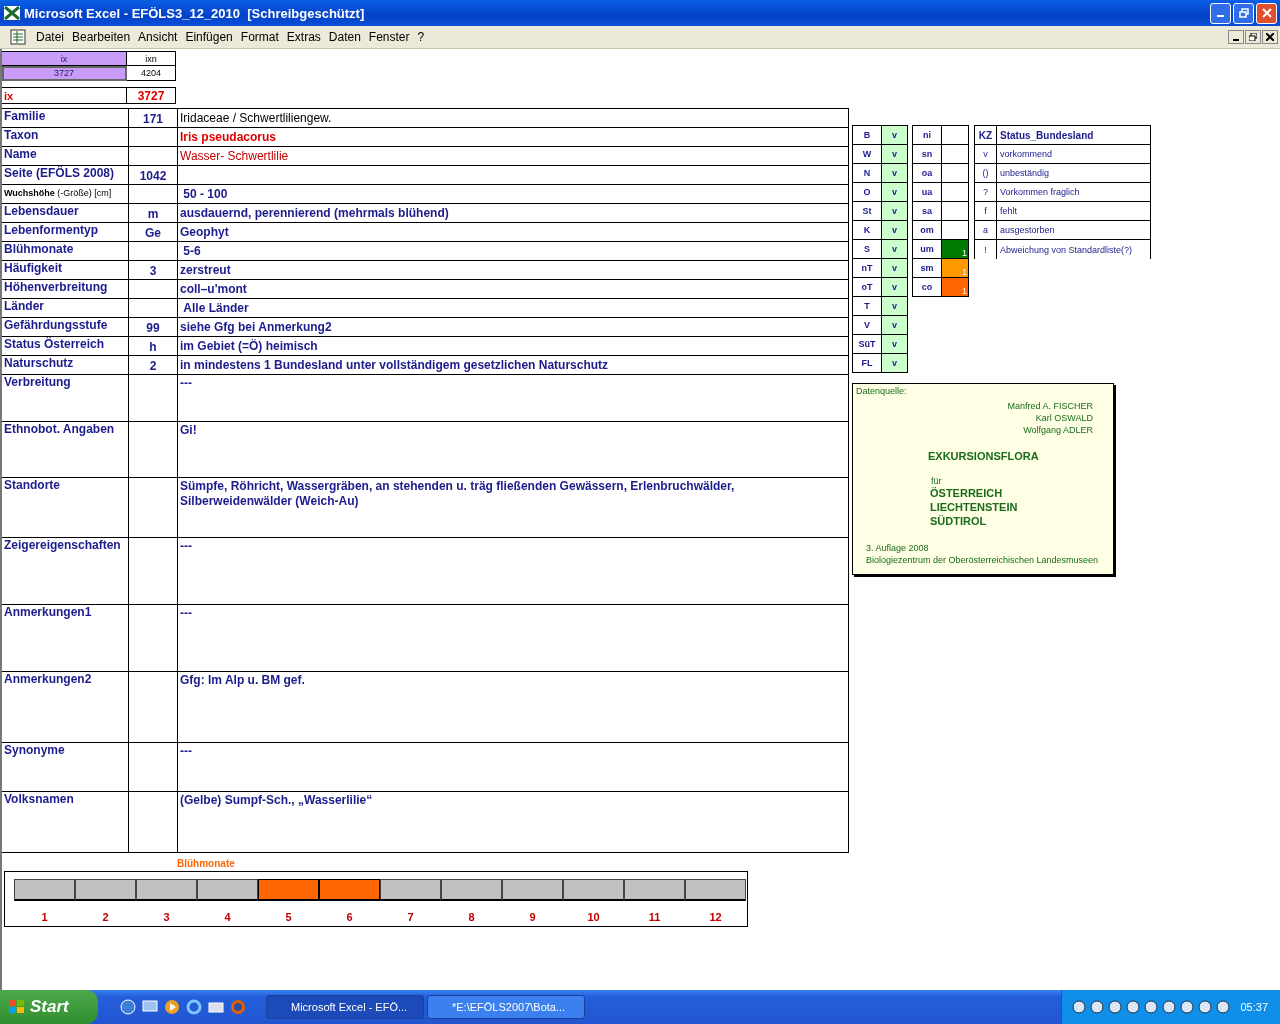  Describe the element at coordinates (389, 37) in the screenshot. I see `menu-item: Fenster` at that location.